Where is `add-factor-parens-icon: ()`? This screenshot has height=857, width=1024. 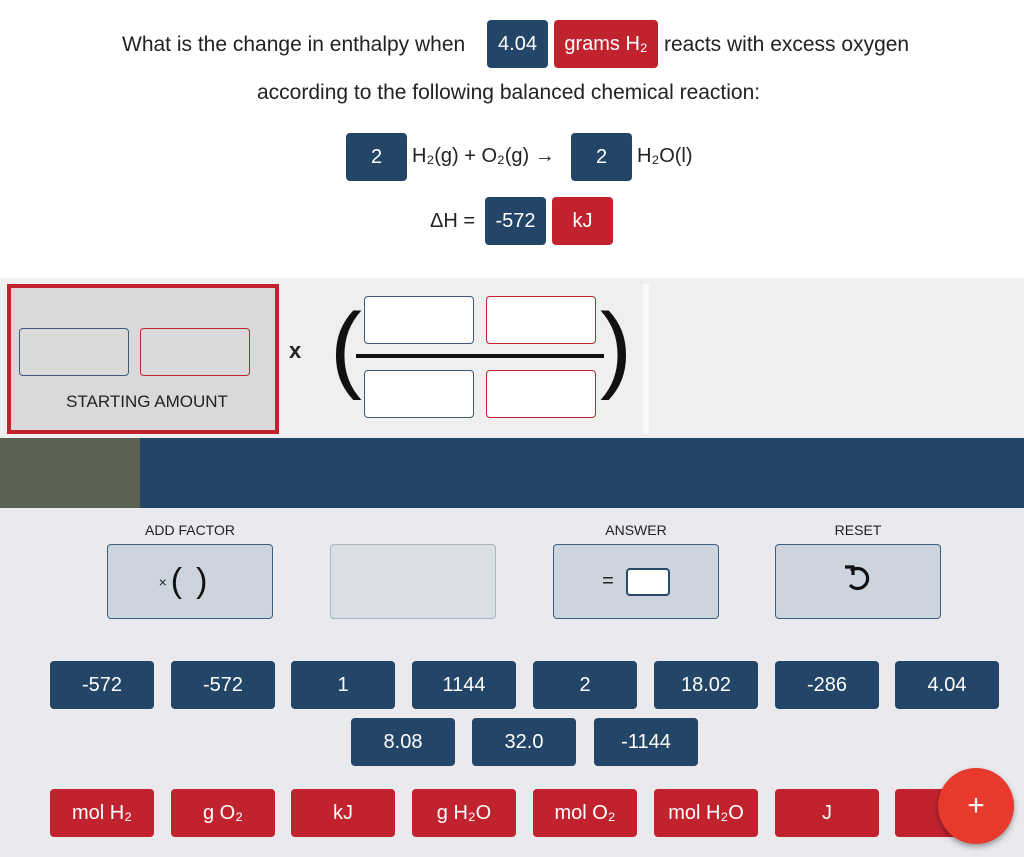 add-factor-parens-icon: () is located at coordinates (196, 581).